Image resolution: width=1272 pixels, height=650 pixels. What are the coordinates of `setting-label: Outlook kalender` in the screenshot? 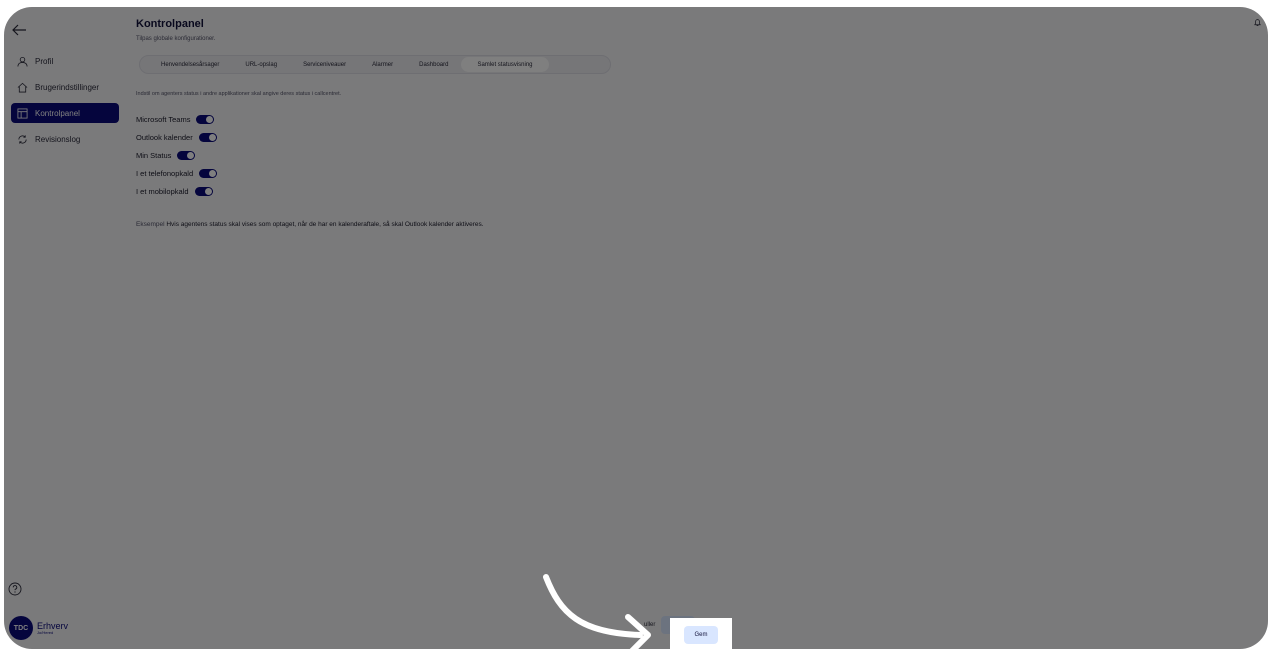 It's located at (164, 137).